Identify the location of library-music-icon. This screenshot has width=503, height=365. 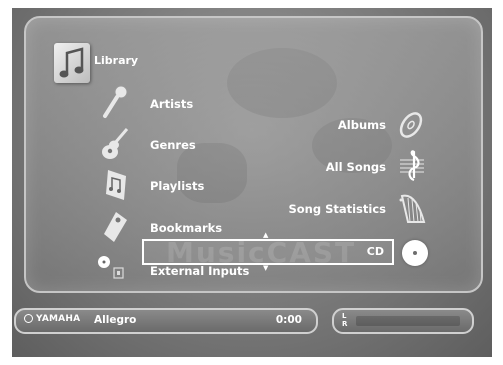
(72, 63).